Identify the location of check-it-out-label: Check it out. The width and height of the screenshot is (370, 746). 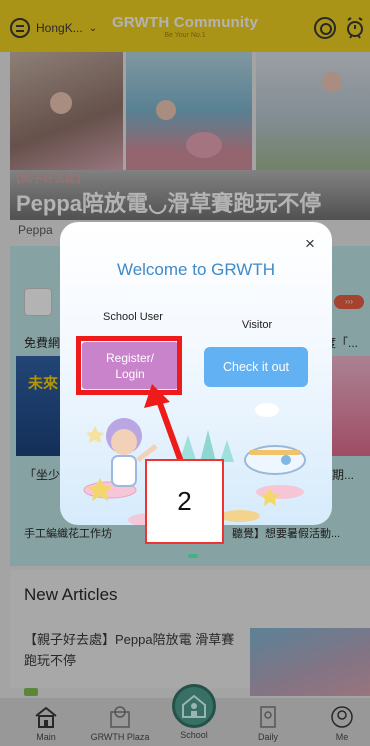
(255, 367).